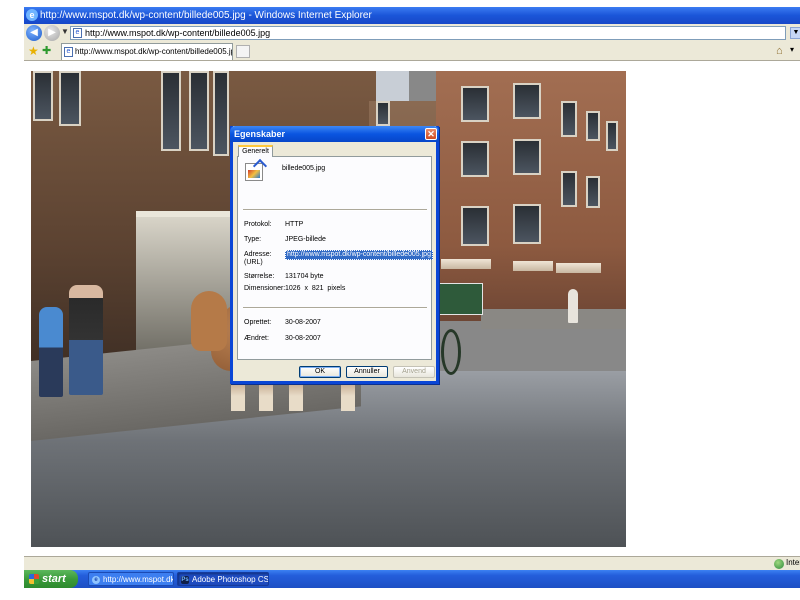  I want to click on created-value: 30-08-2007, so click(303, 322).